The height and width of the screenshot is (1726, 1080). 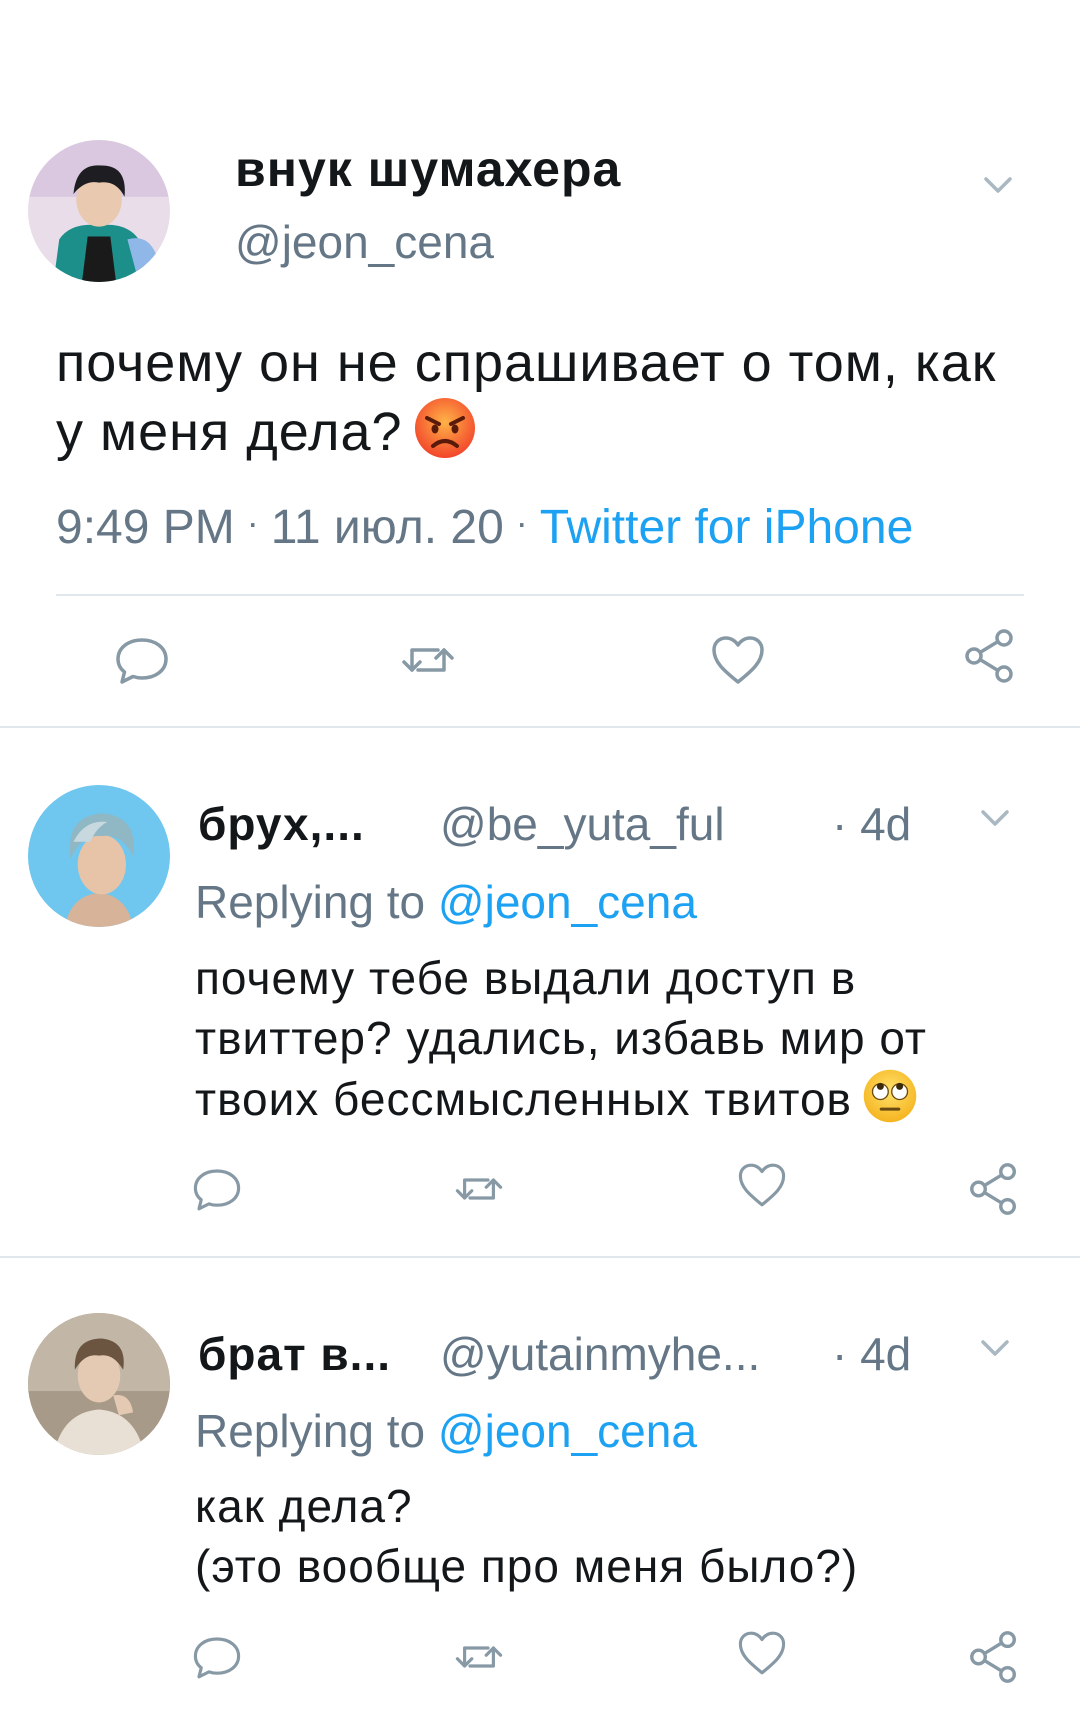 What do you see at coordinates (145, 527) in the screenshot?
I see `tweet-time: 9:49 PM` at bounding box center [145, 527].